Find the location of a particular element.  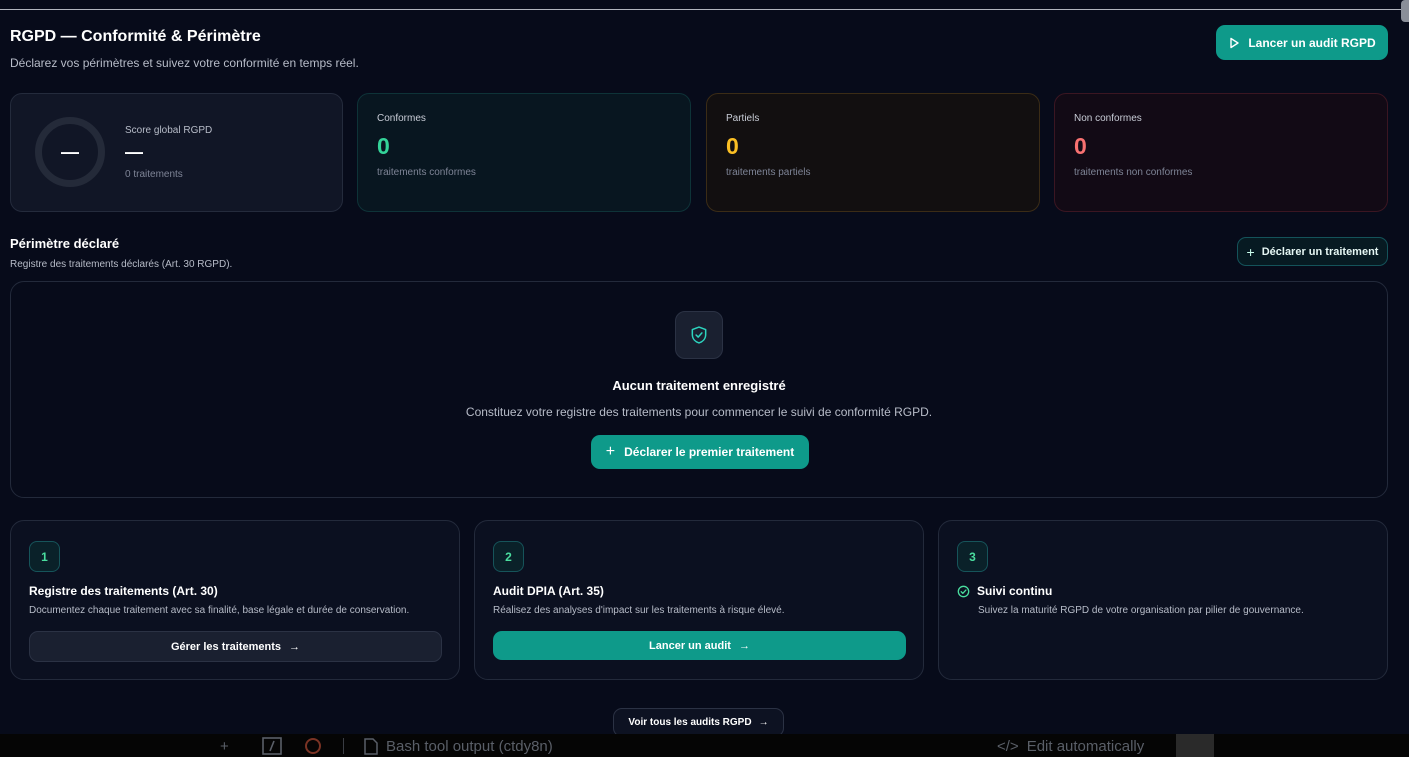

score-ring: — is located at coordinates (70, 152).